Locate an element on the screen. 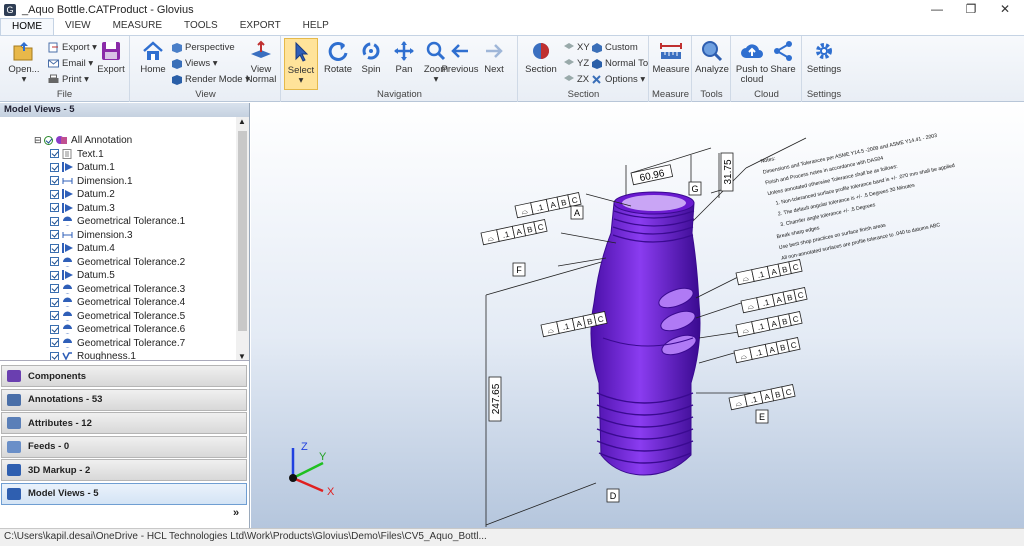 The image size is (1024, 546). restore-icon: ❐ is located at coordinates (971, 9).